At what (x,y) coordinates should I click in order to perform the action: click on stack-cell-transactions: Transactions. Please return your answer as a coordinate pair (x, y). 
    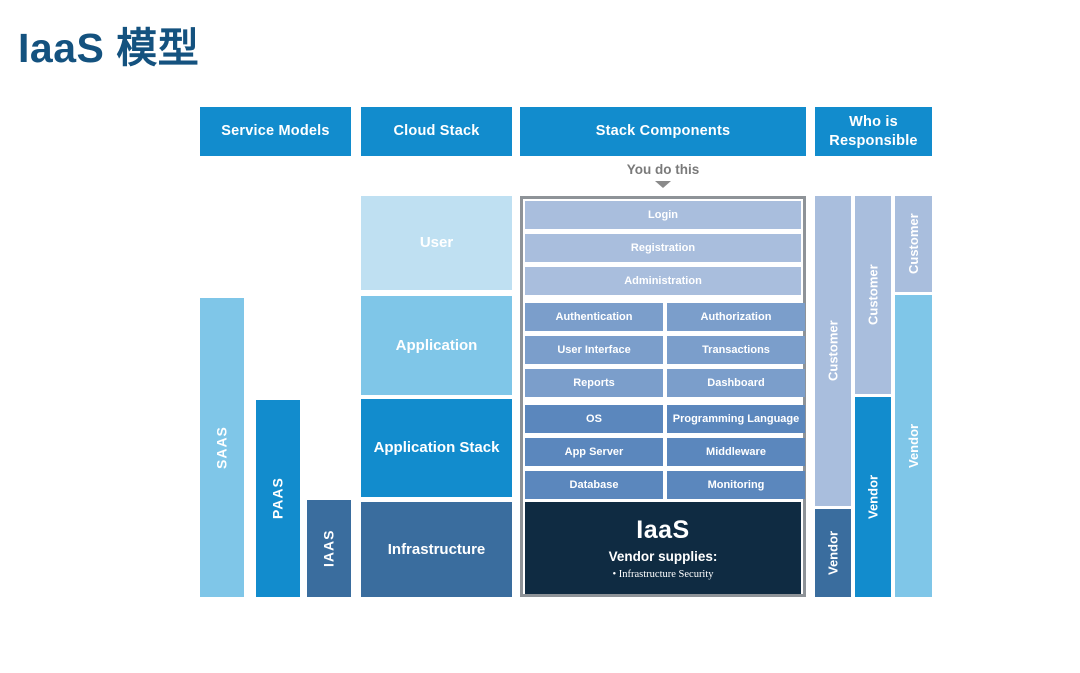
    Looking at the image, I should click on (736, 350).